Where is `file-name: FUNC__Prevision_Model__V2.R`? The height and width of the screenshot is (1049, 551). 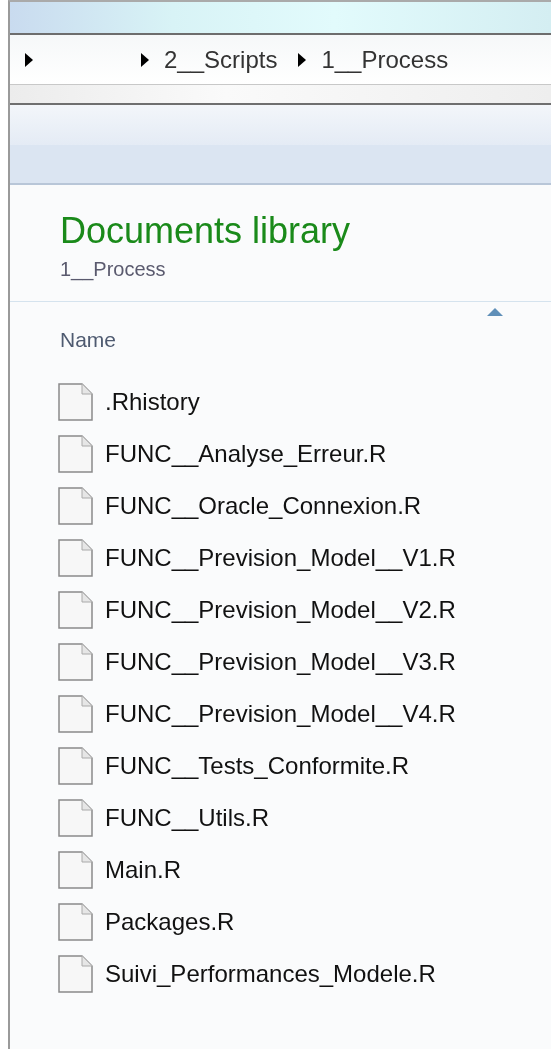
file-name: FUNC__Prevision_Model__V2.R is located at coordinates (280, 610).